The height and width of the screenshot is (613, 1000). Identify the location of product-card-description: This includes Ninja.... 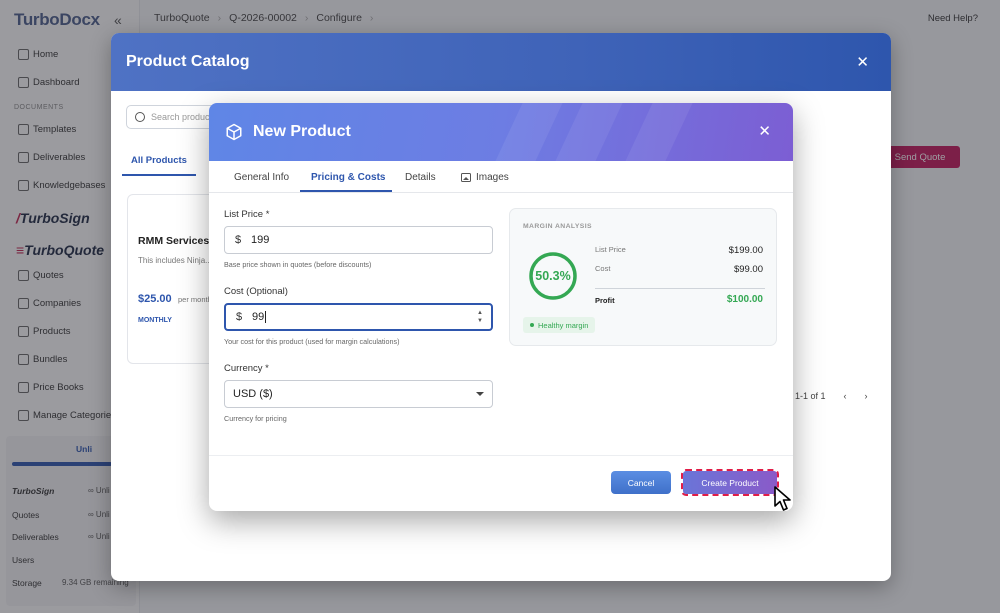
(175, 260).